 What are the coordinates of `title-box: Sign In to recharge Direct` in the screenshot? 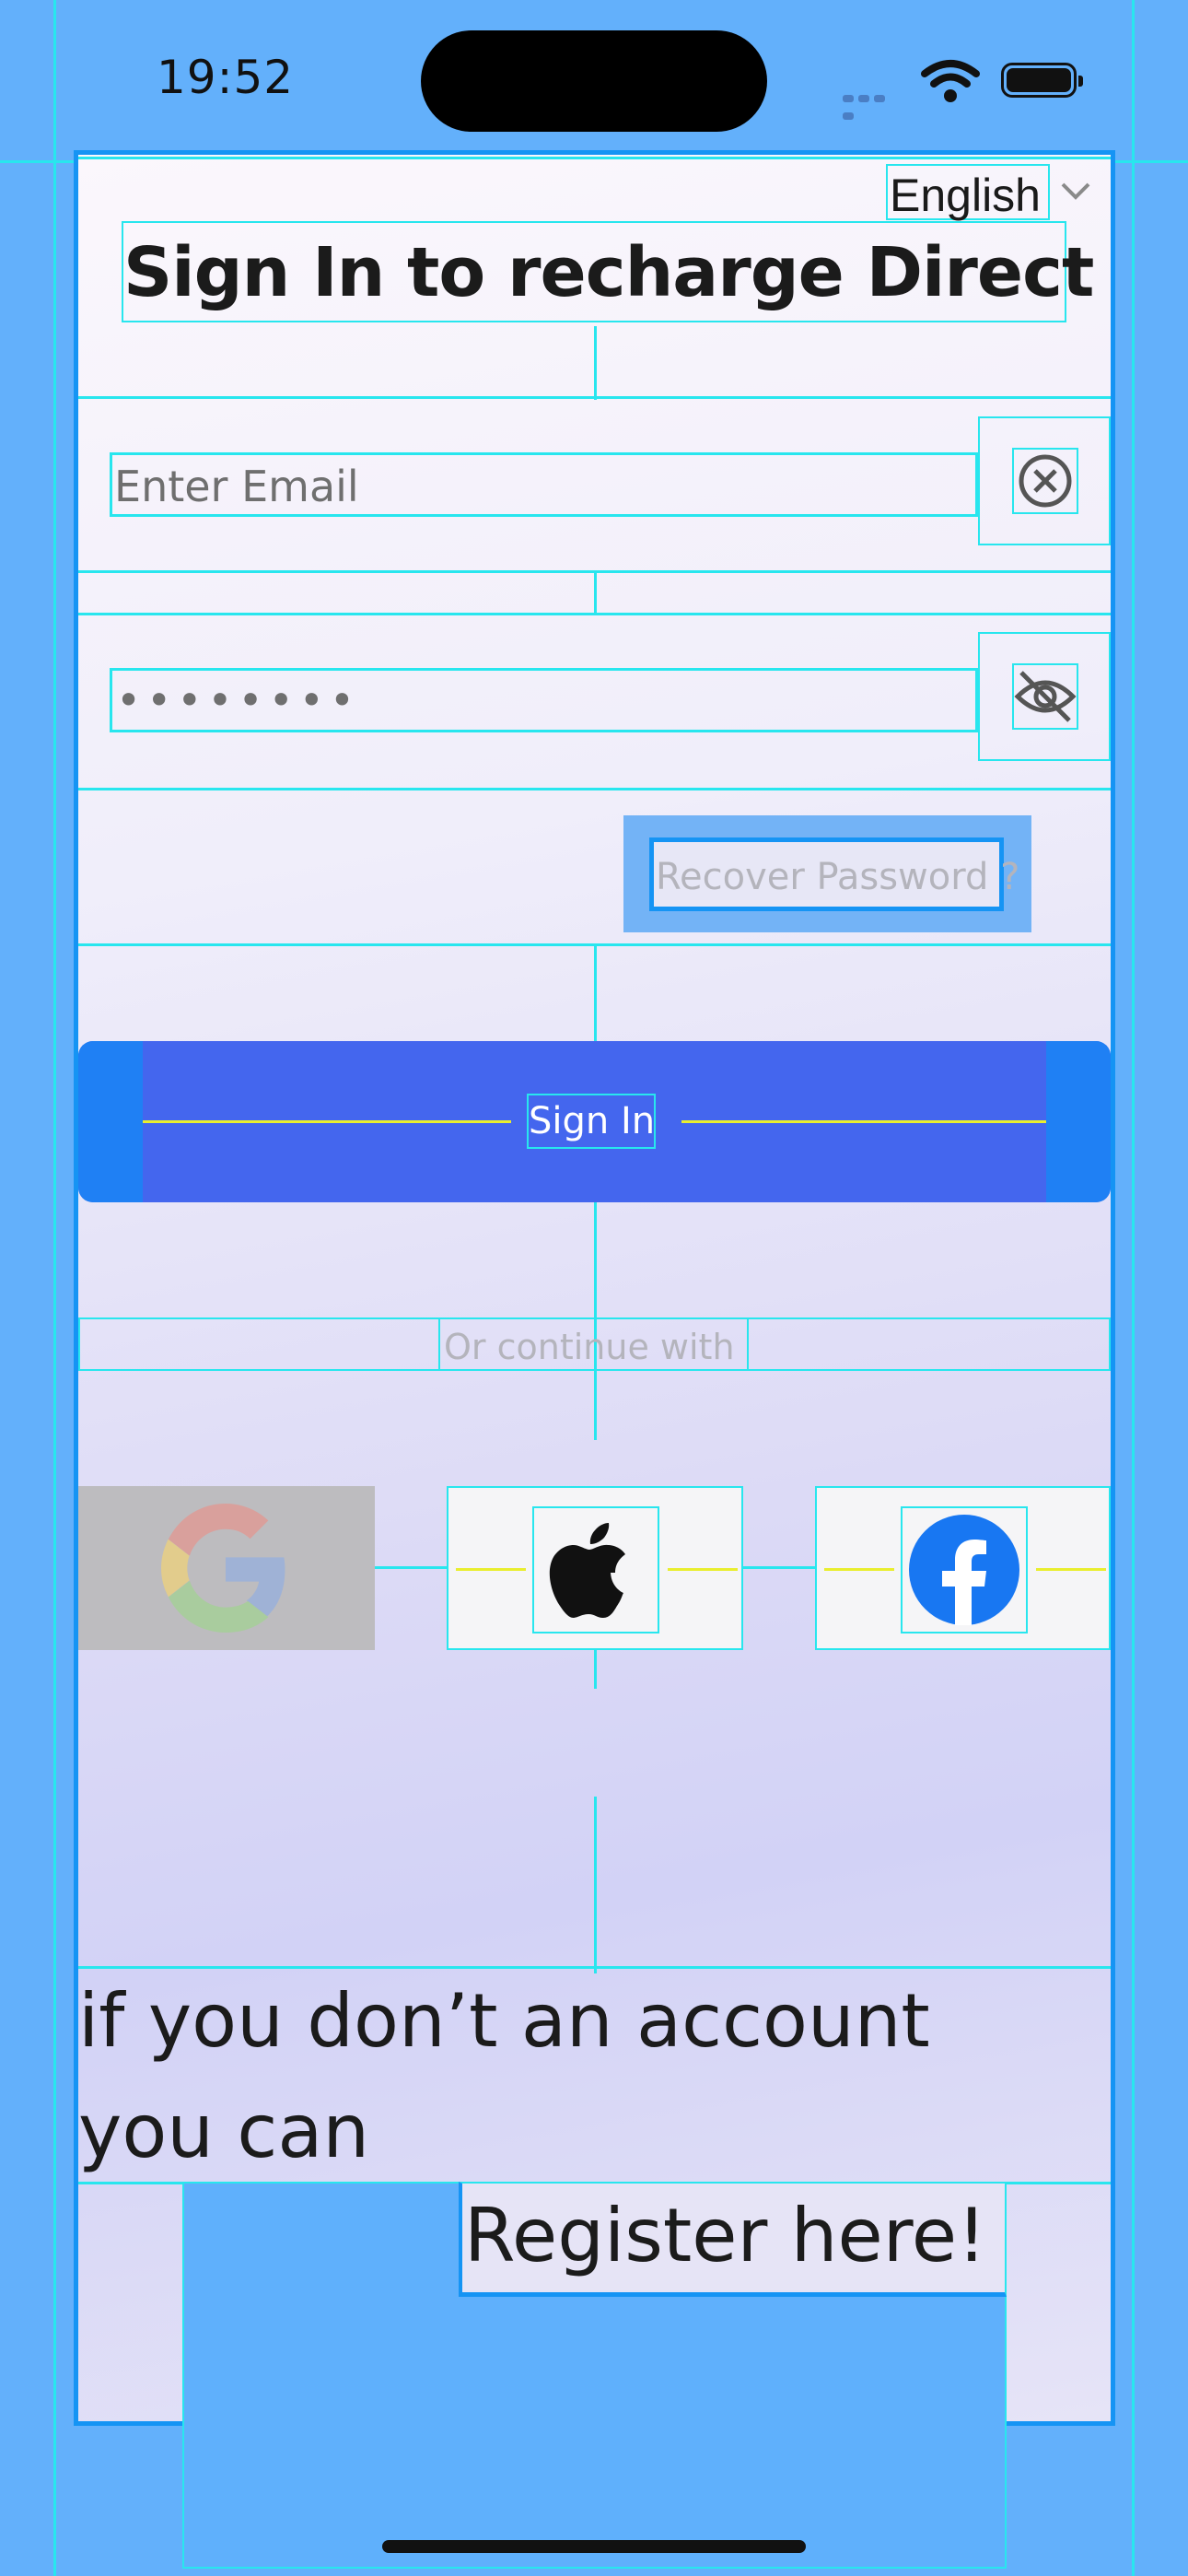 It's located at (608, 271).